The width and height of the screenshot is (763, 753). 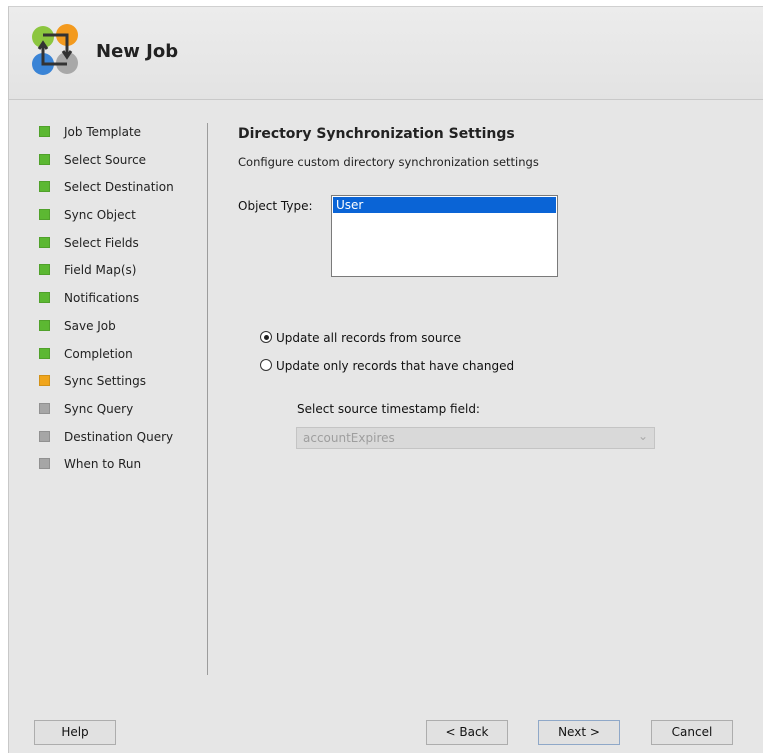 I want to click on radio-unchecked-icon, so click(x=266, y=365).